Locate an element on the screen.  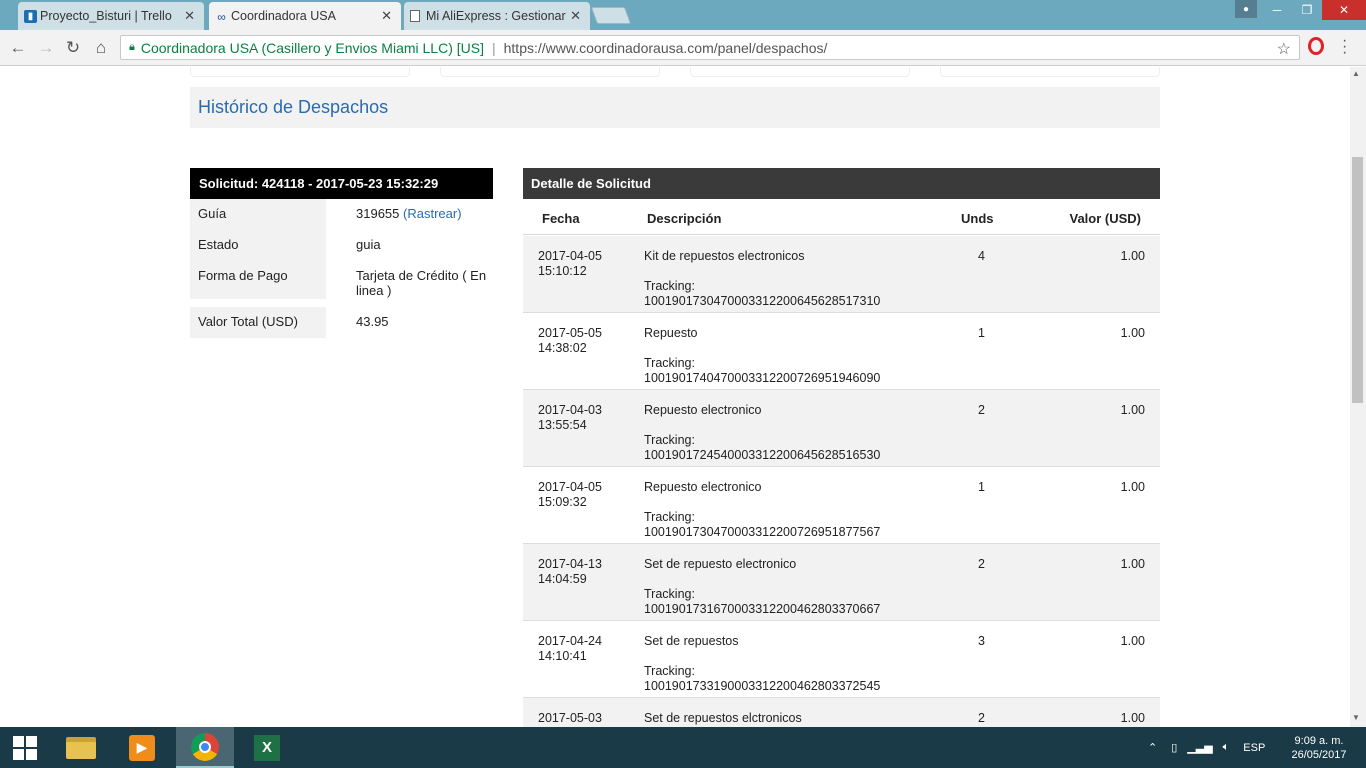
tracking-number: 1001901733190003312200462803372545 is located at coordinates (762, 686).